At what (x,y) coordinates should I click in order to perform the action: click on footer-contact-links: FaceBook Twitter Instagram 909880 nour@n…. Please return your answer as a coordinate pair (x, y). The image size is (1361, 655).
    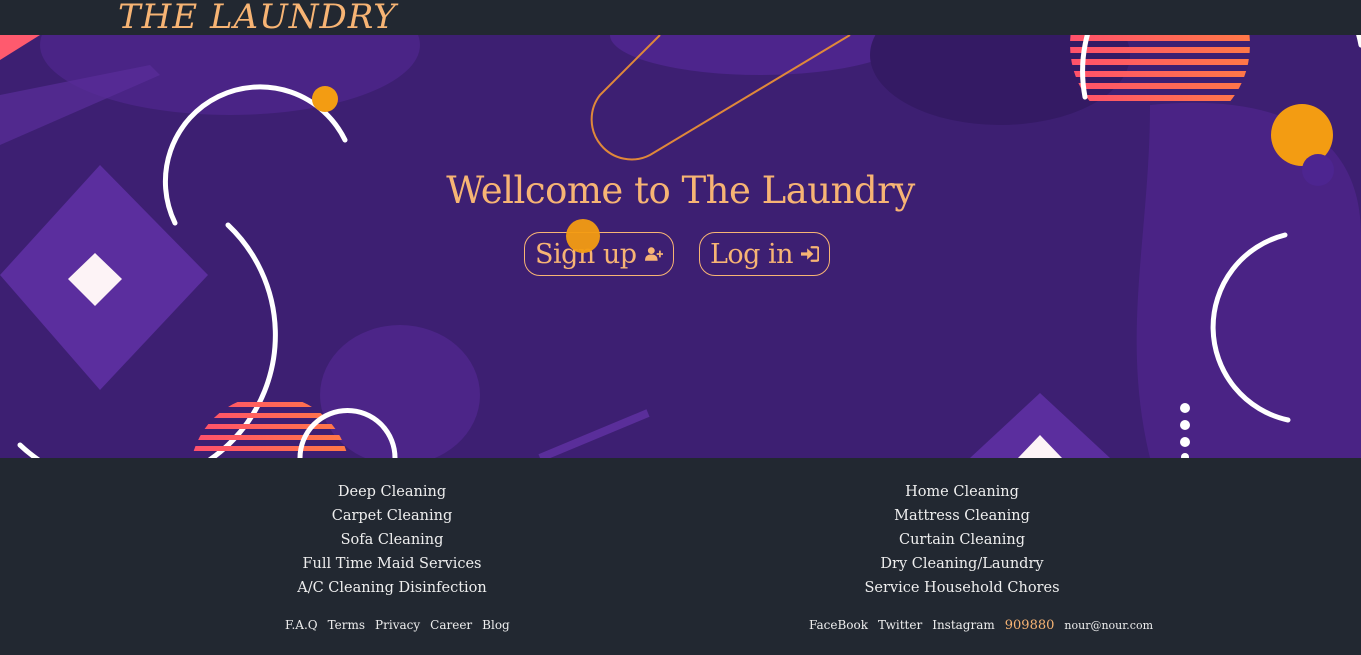
    Looking at the image, I should click on (981, 625).